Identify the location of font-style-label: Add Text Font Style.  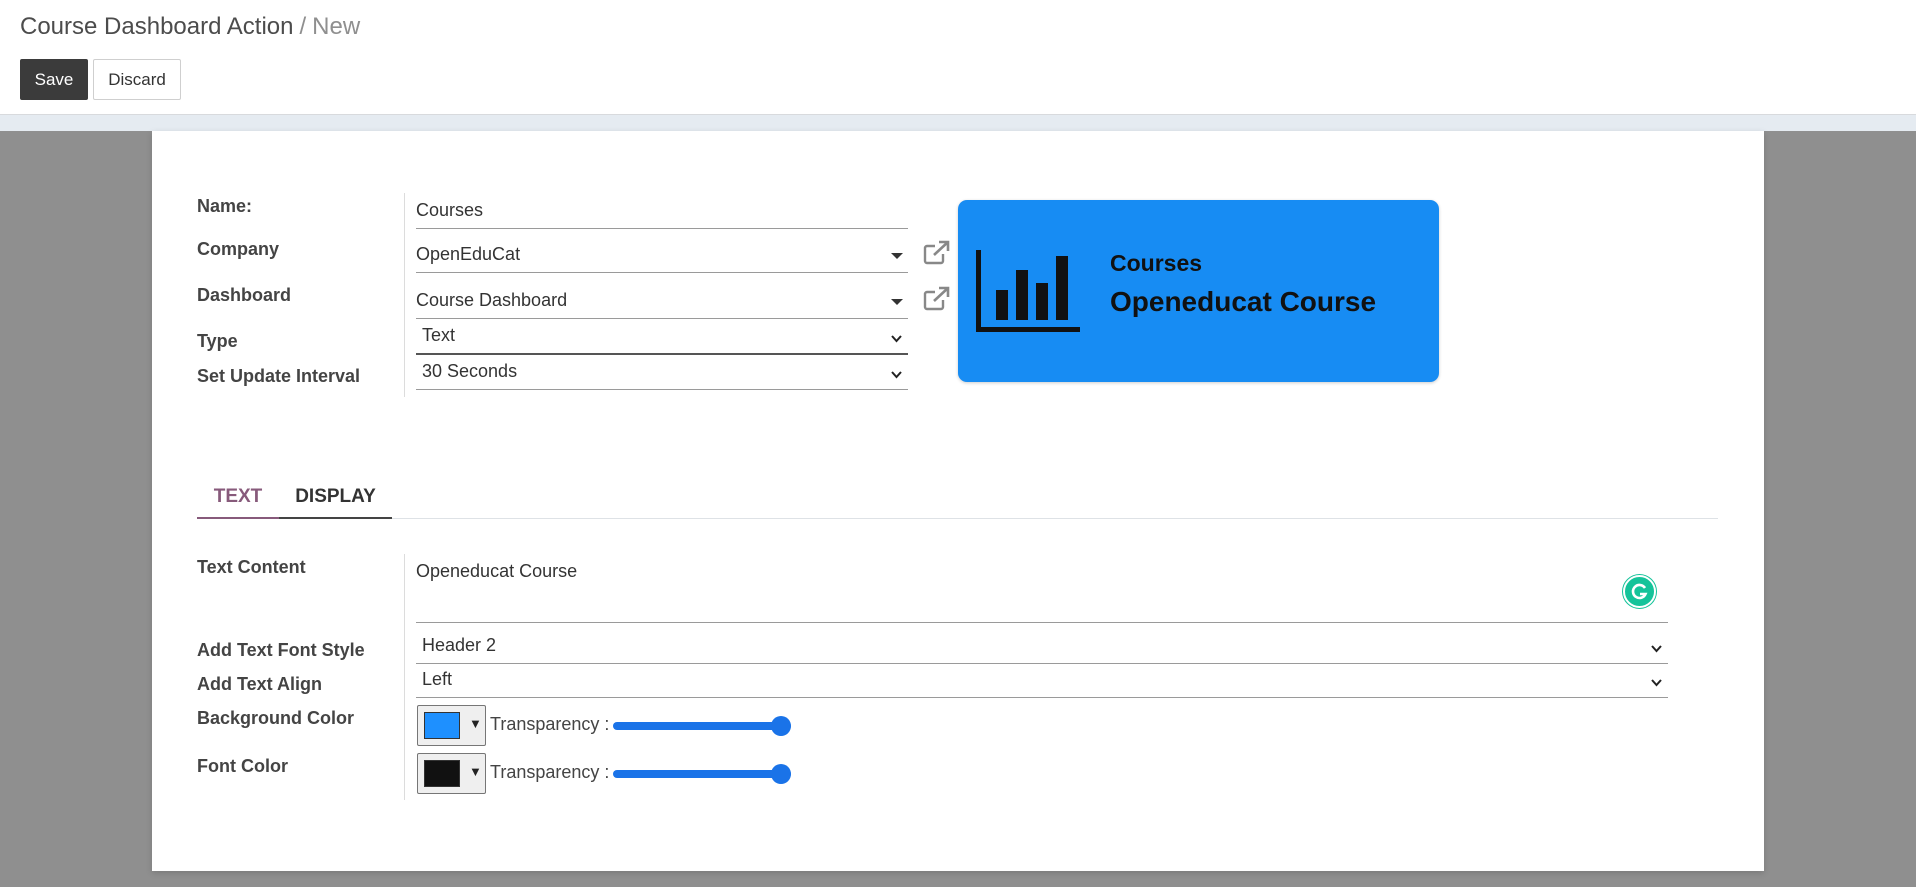
(281, 650).